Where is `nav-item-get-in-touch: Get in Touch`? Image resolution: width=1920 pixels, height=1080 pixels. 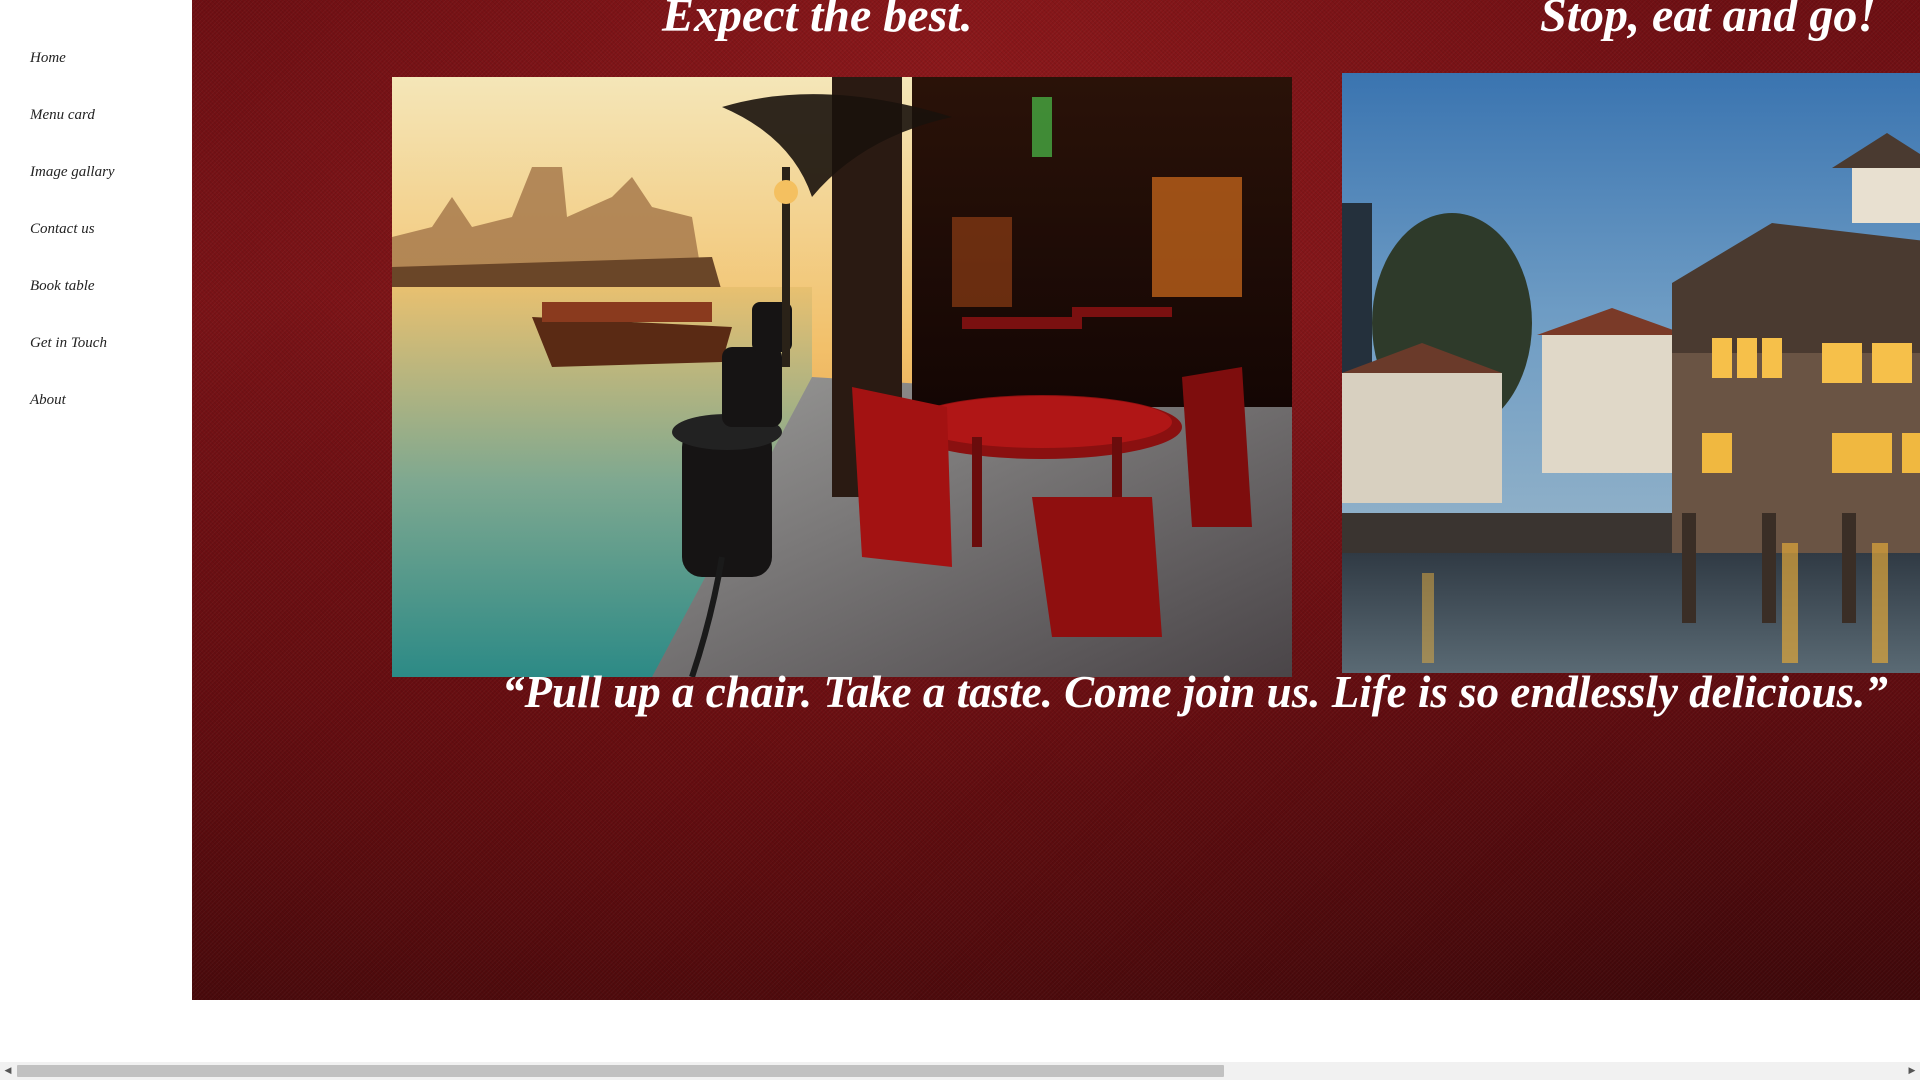 nav-item-get-in-touch: Get in Touch is located at coordinates (68, 343).